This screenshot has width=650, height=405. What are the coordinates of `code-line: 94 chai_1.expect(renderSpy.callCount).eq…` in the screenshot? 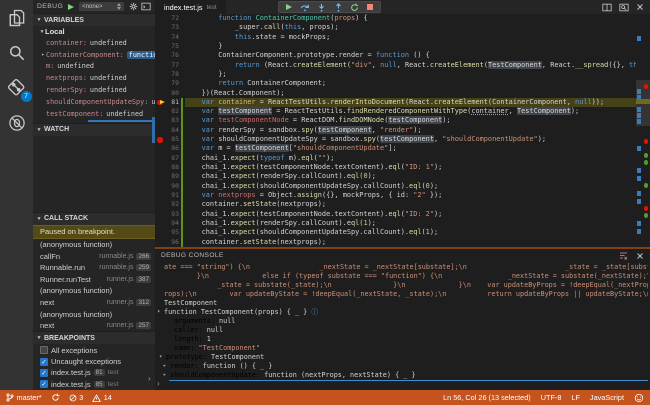 It's located at (395, 223).